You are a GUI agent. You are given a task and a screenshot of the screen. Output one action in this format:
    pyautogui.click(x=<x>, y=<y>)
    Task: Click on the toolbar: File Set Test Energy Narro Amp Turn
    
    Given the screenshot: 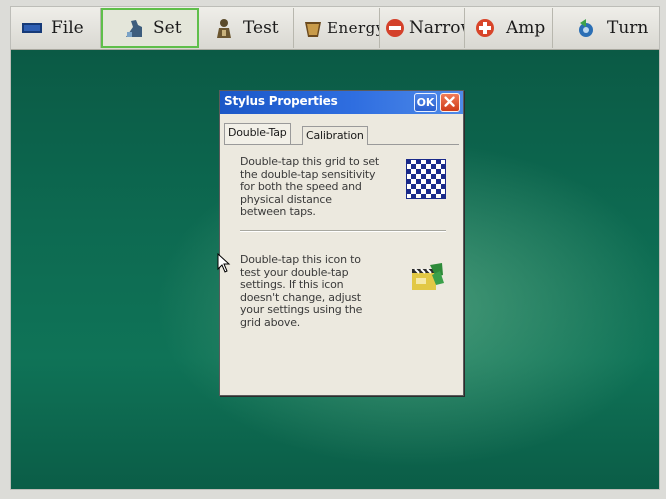 What is the action you would take?
    pyautogui.click(x=335, y=28)
    